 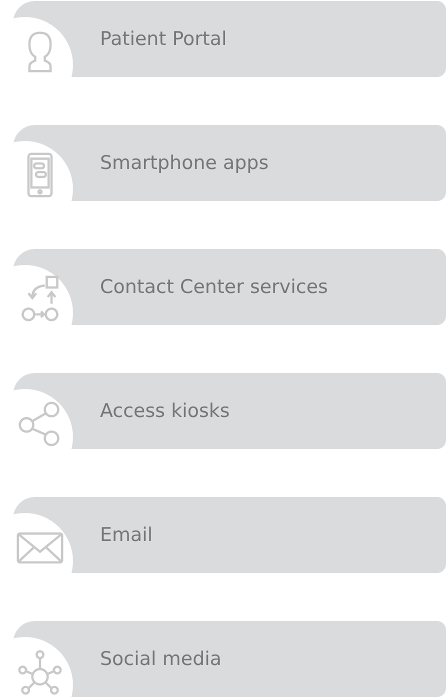 What do you see at coordinates (229, 411) in the screenshot?
I see `menu-card: Access kiosks` at bounding box center [229, 411].